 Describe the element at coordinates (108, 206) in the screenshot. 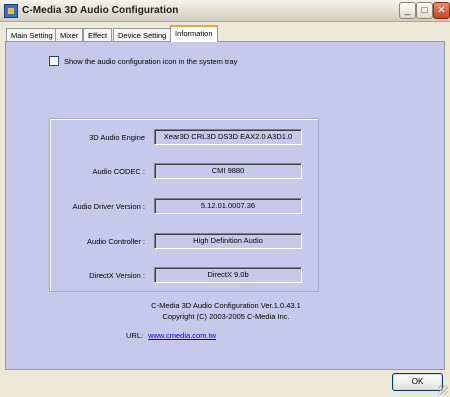

I see `driver-version-label: Audio Driver Version :` at that location.